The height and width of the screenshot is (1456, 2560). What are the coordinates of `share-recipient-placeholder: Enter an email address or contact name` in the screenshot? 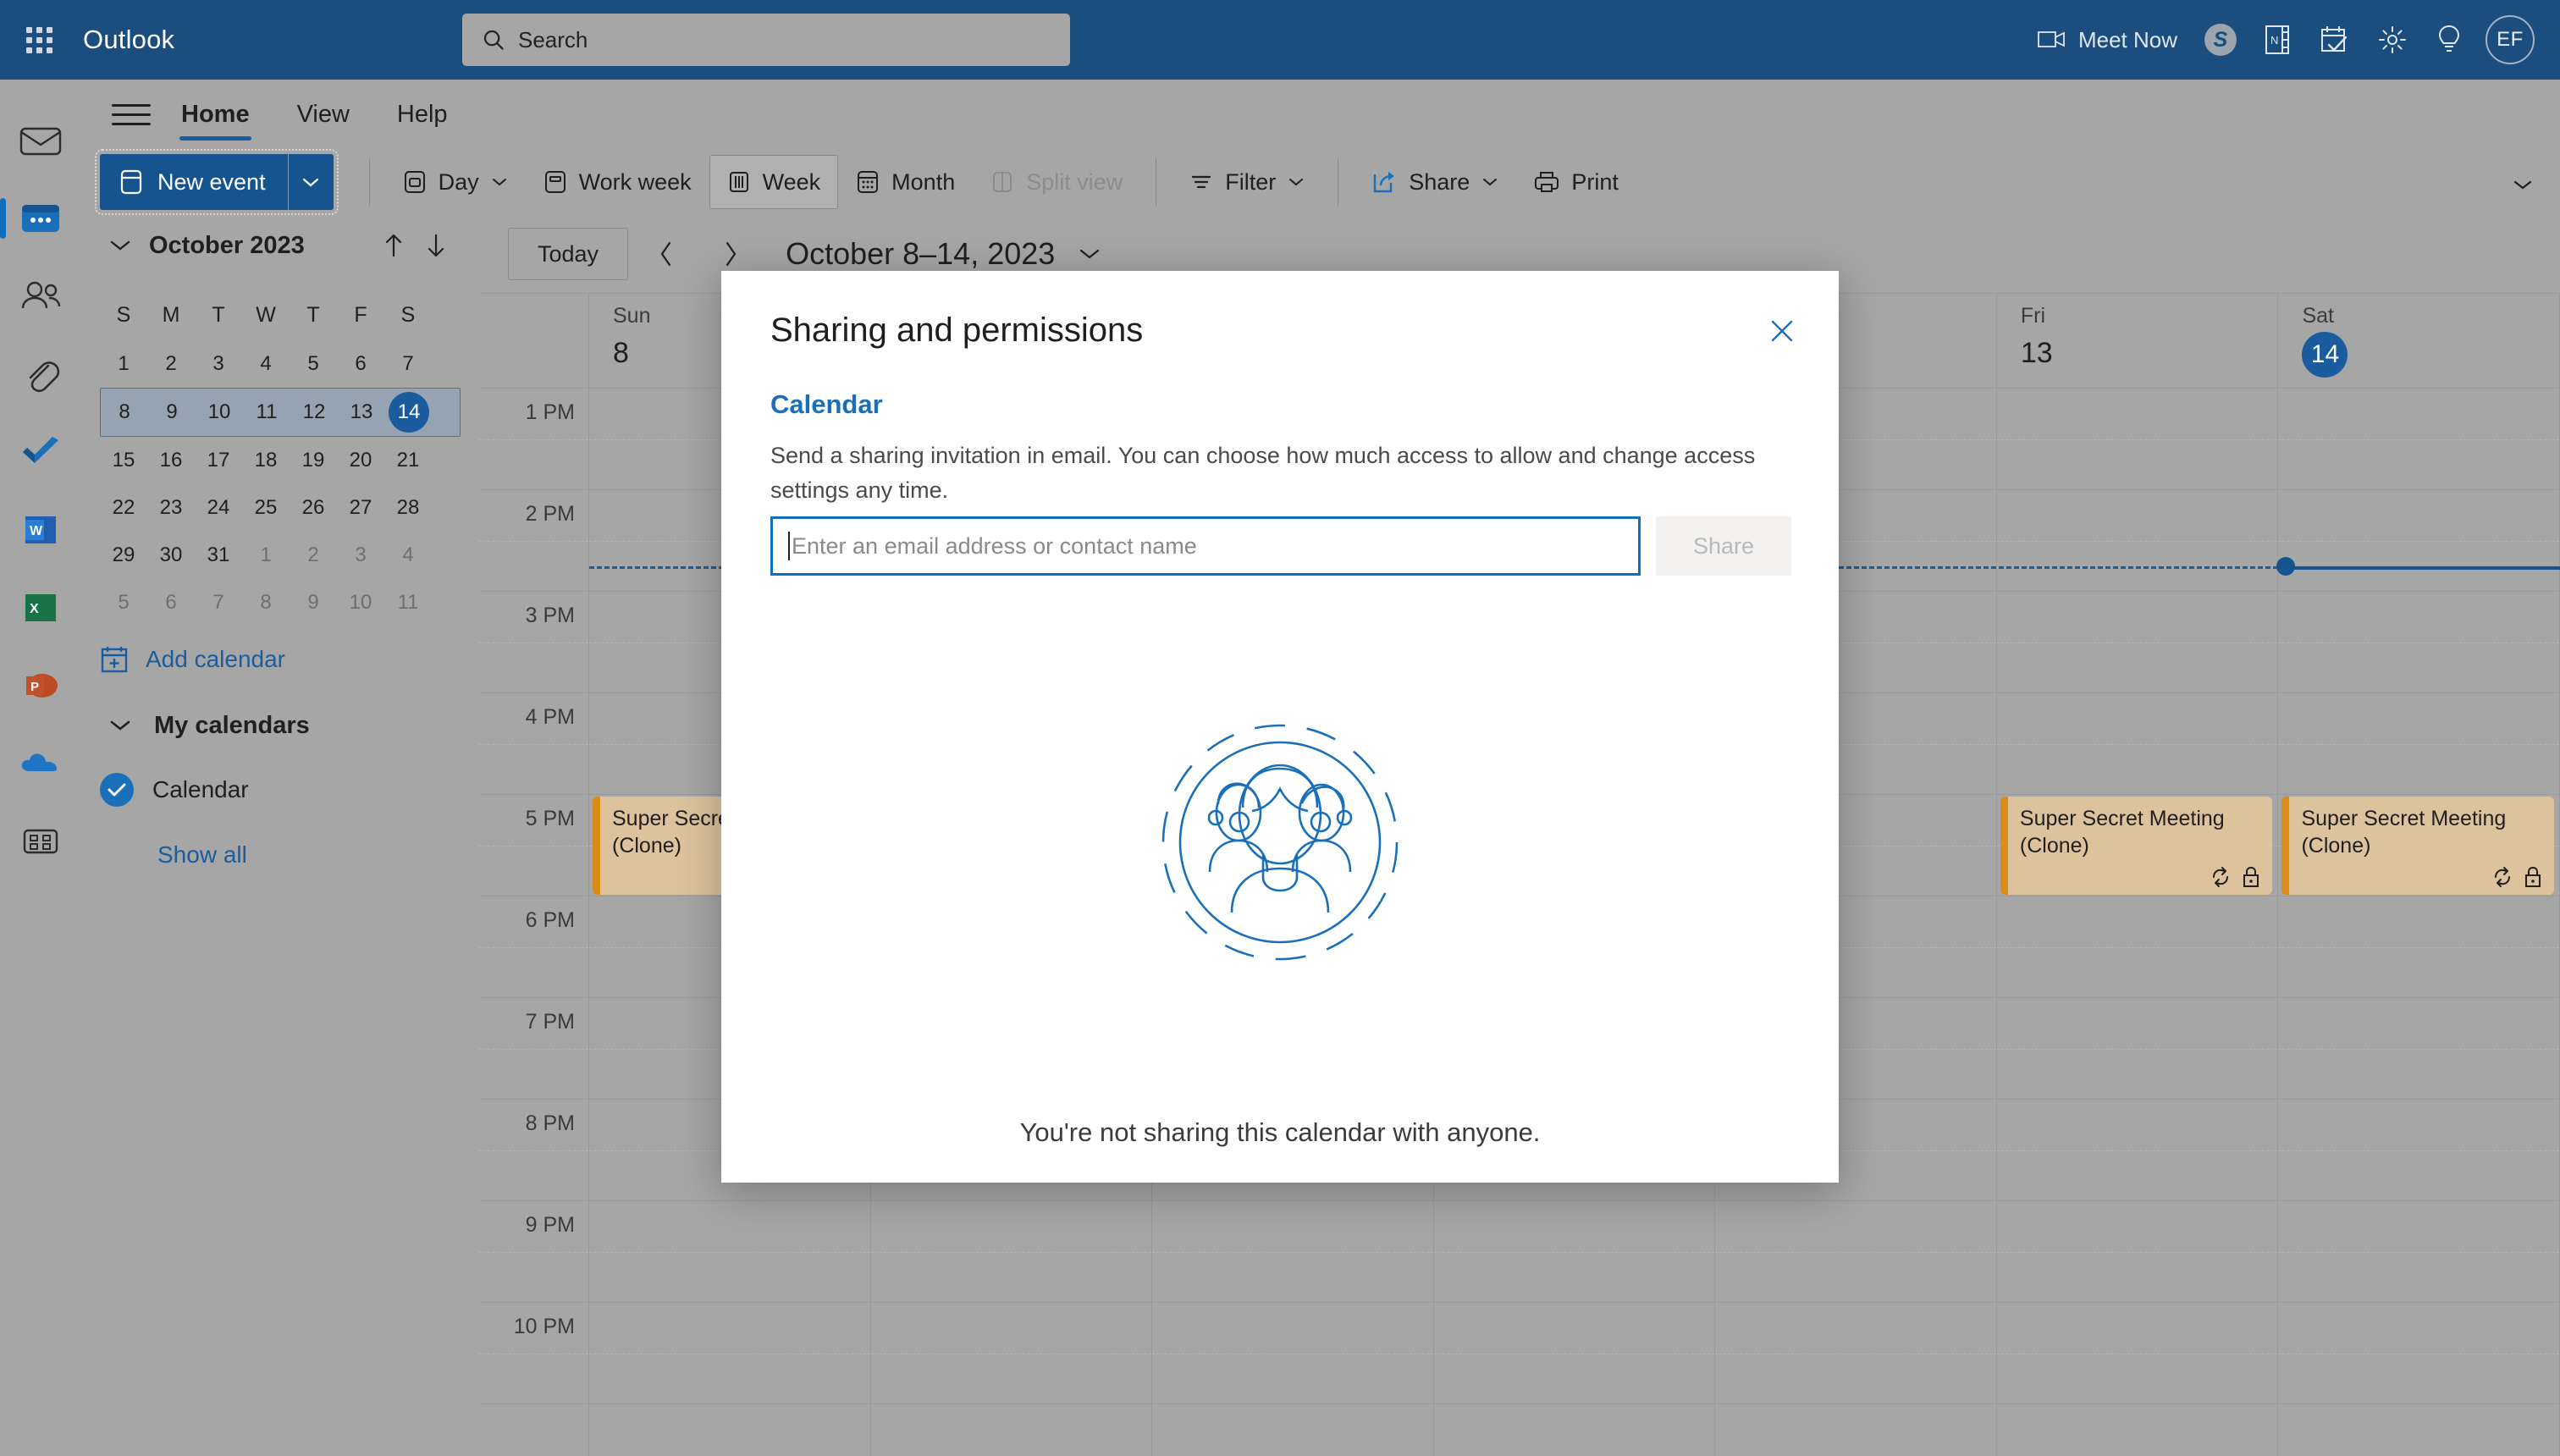 It's located at (994, 546).